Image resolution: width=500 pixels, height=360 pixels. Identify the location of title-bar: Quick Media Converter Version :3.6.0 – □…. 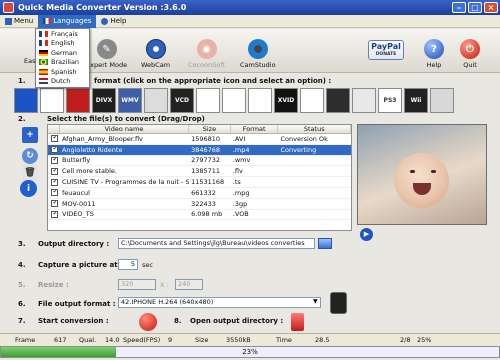
(250, 7).